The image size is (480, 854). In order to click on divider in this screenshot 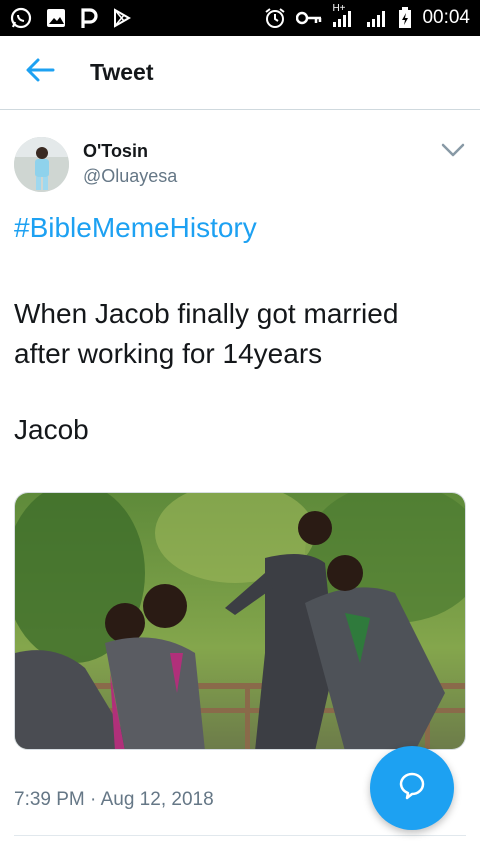, I will do `click(240, 835)`.